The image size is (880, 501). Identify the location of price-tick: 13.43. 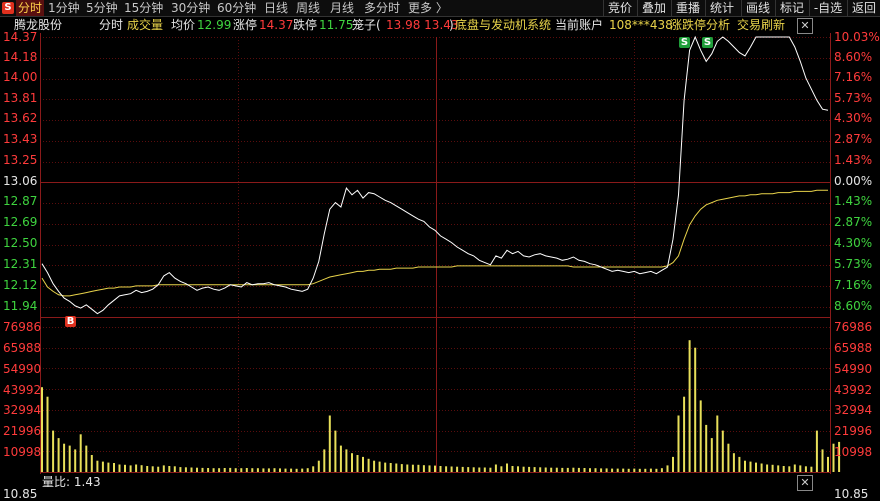
(20, 139).